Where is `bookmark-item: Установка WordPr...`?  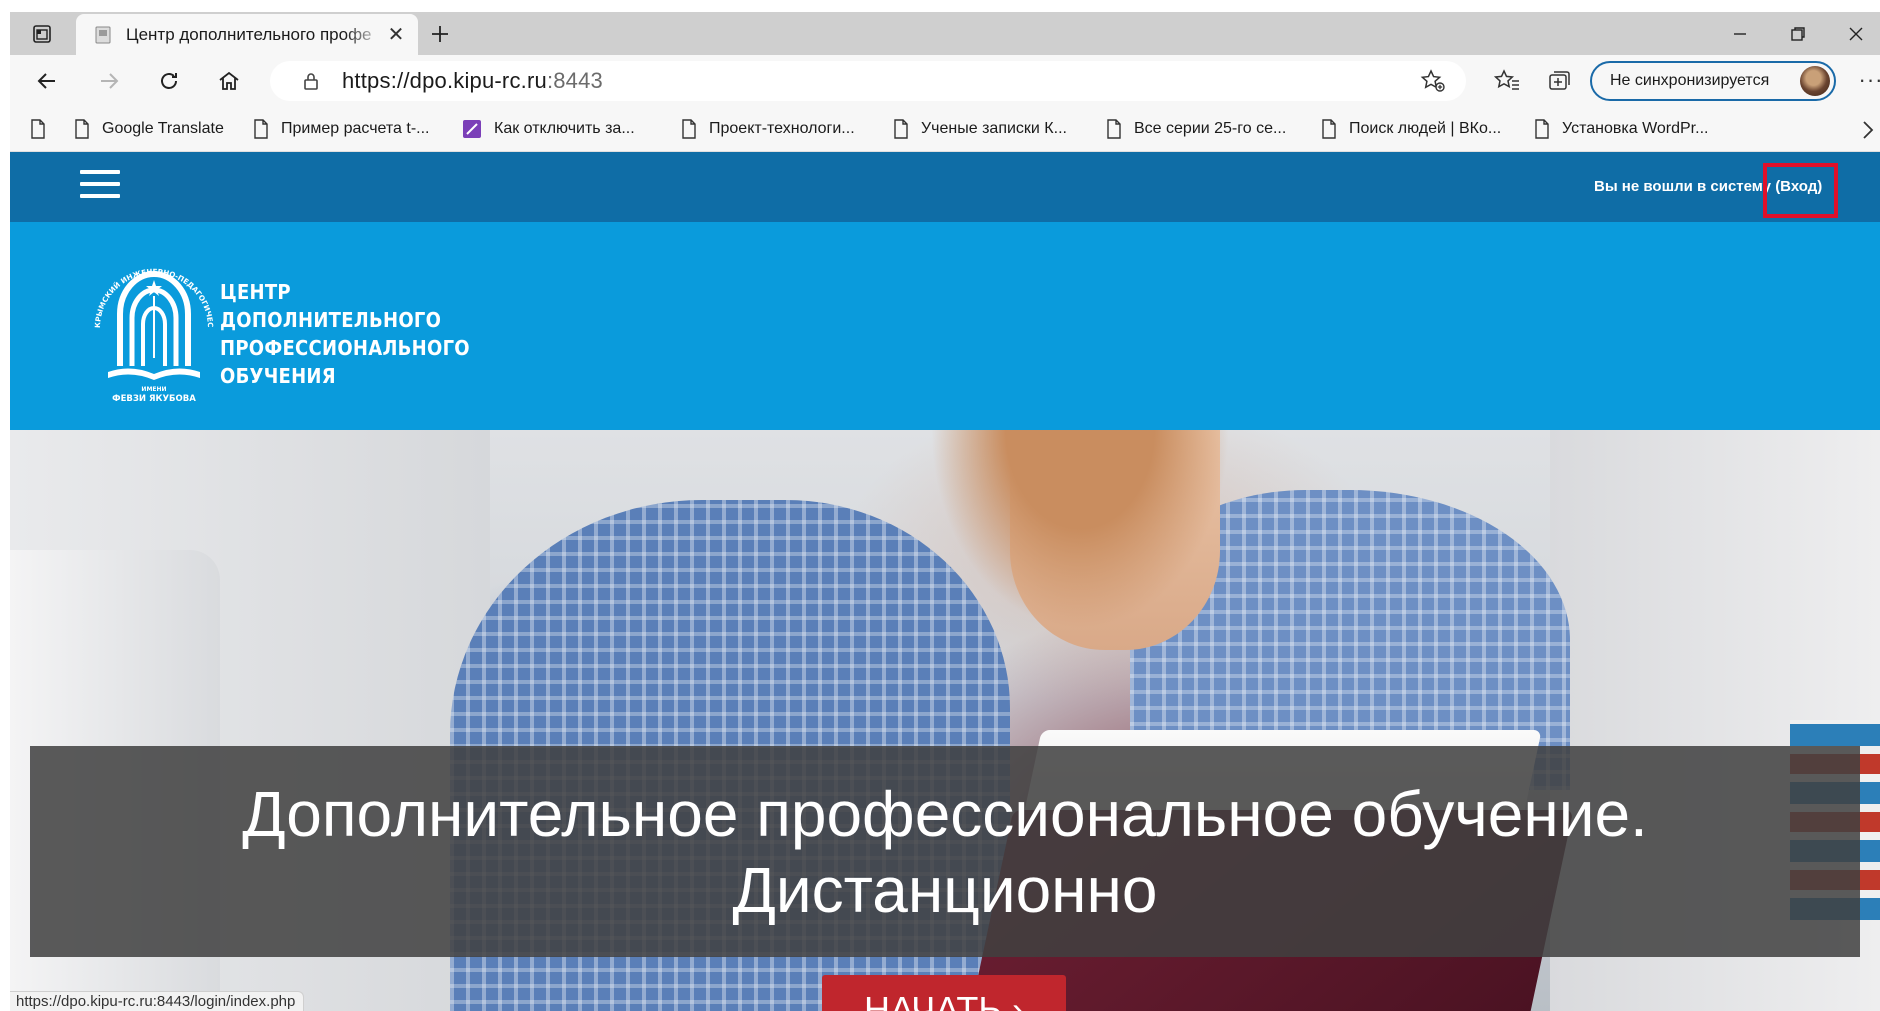 bookmark-item: Установка WordPr... is located at coordinates (1621, 129).